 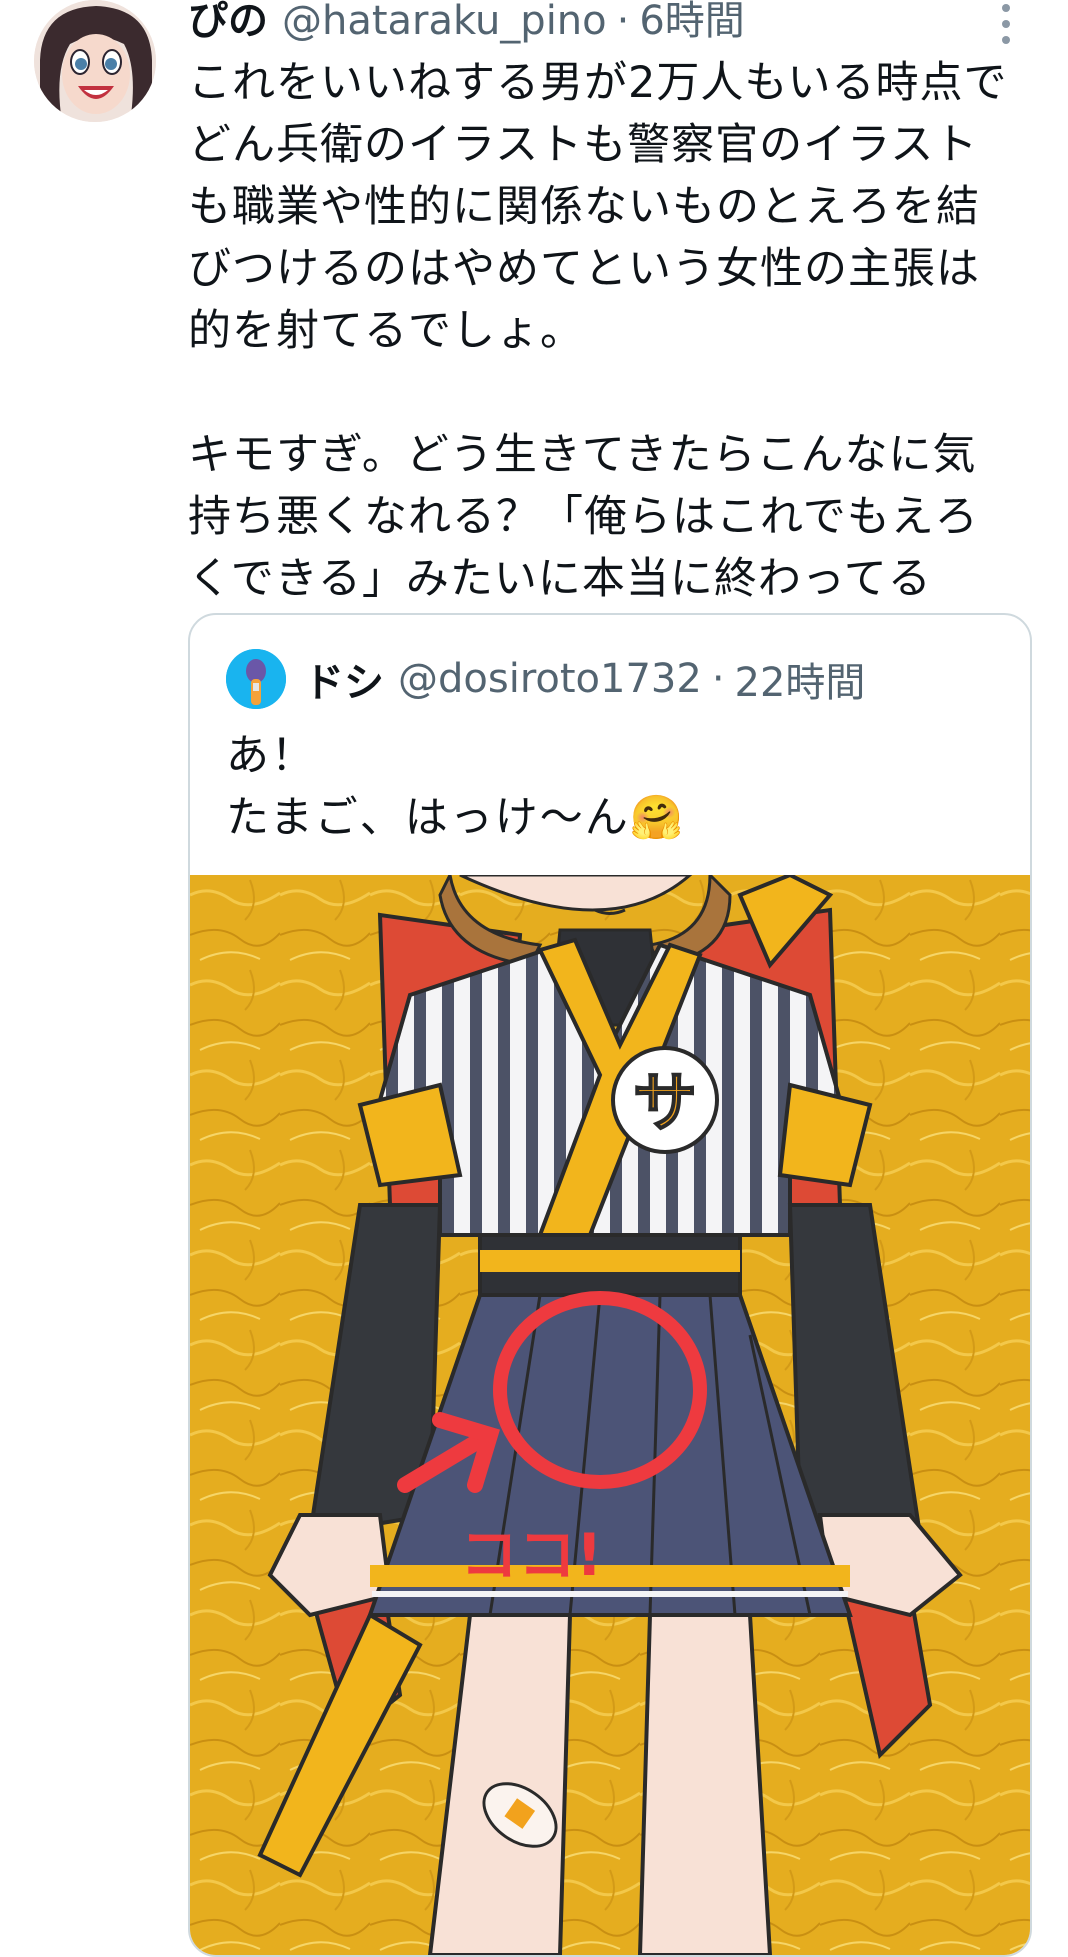 I want to click on author-handle: @hataraku_pino, so click(x=444, y=23).